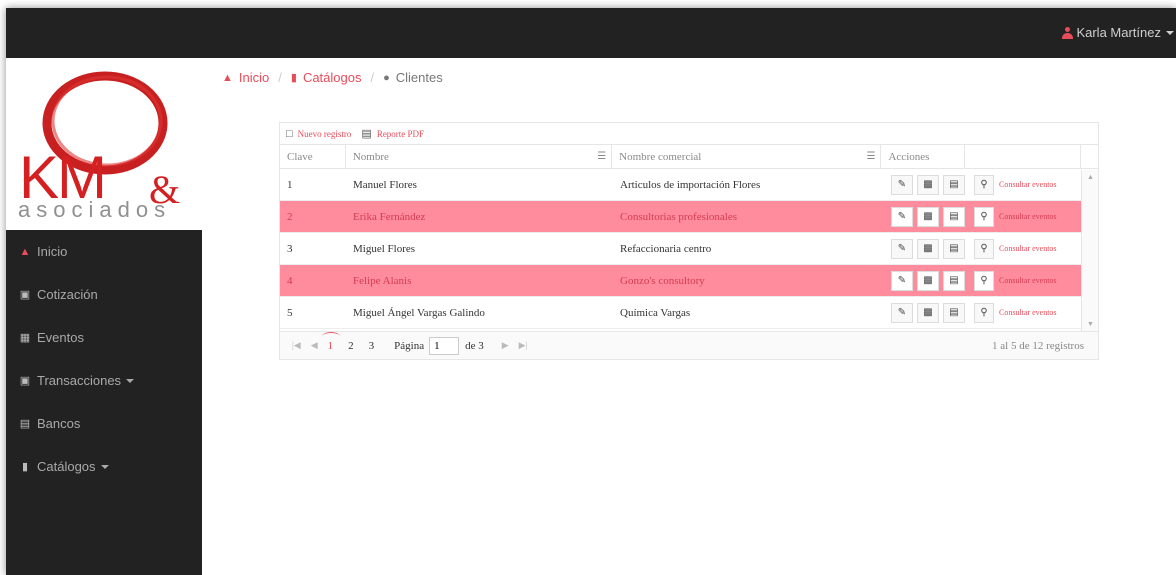 The height and width of the screenshot is (575, 1176). I want to click on next-page-icon: ▶, so click(505, 345).